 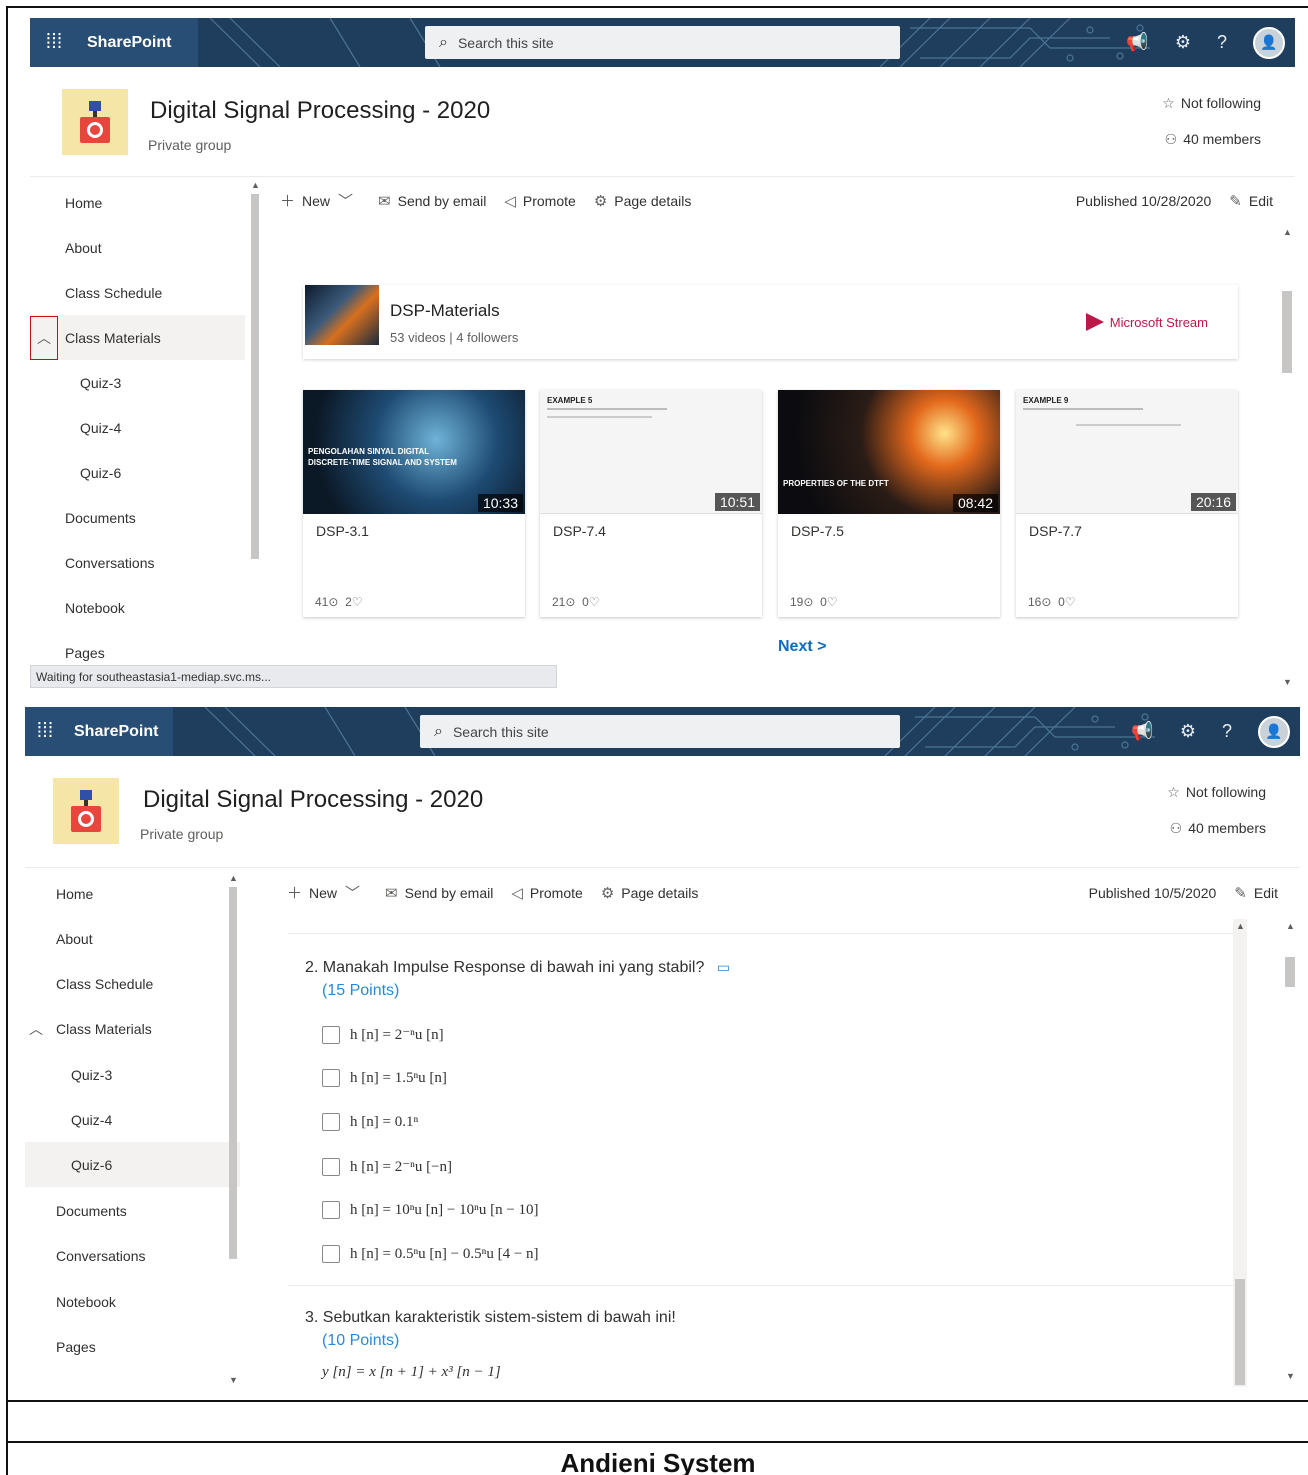 I want to click on video-title: DSP-7.7, so click(x=1055, y=531).